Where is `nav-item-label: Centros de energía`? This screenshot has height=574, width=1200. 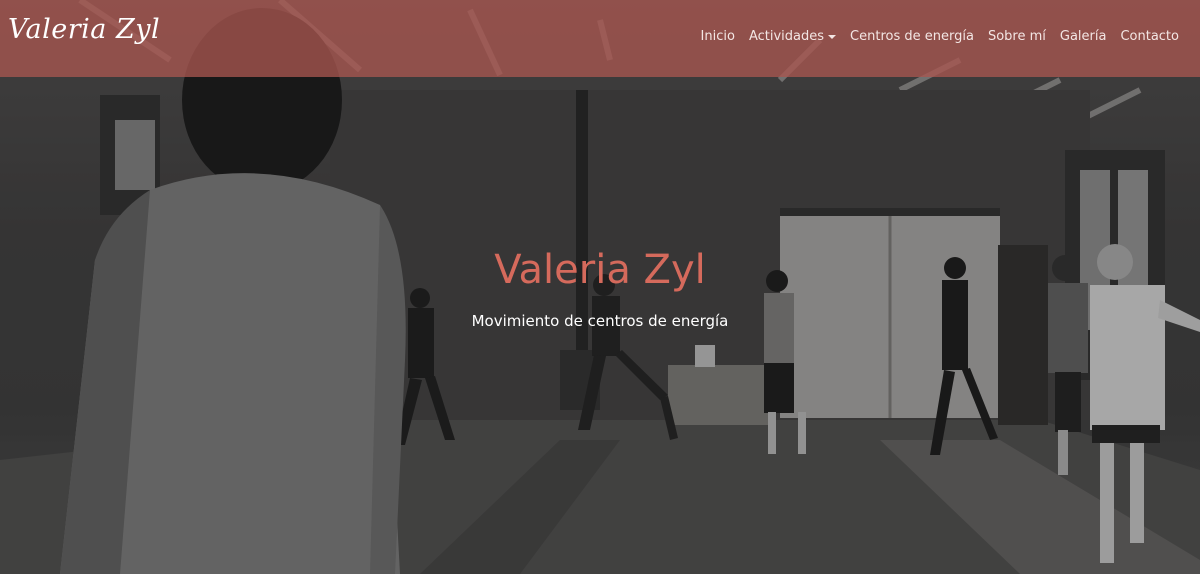 nav-item-label: Centros de energía is located at coordinates (912, 36).